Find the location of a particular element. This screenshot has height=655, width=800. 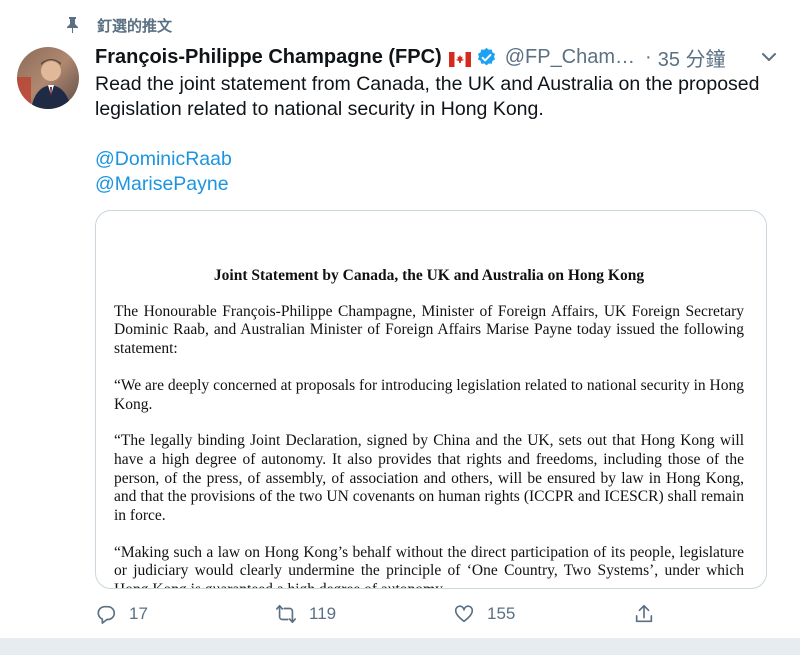

verified-badge-icon is located at coordinates (486, 56).